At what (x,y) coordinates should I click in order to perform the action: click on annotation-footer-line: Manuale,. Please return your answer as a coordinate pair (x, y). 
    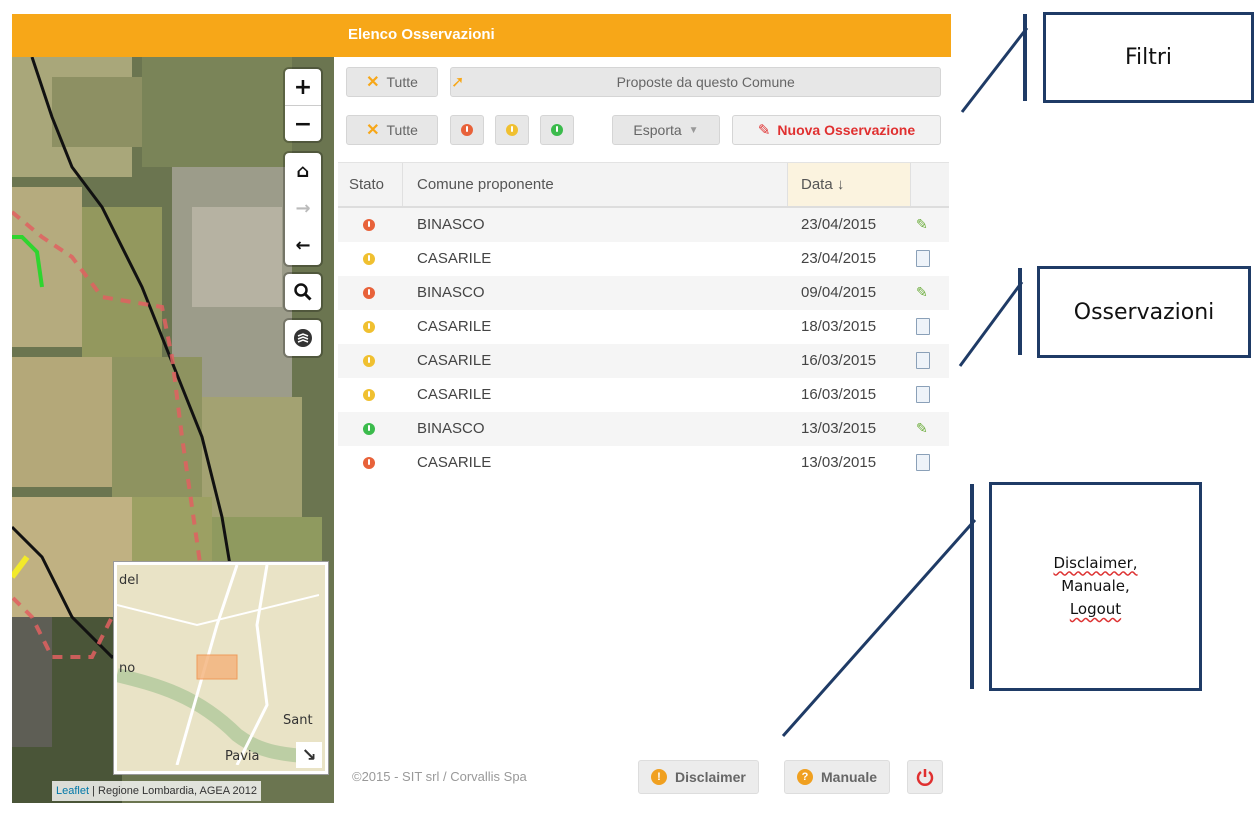
    Looking at the image, I should click on (1095, 585).